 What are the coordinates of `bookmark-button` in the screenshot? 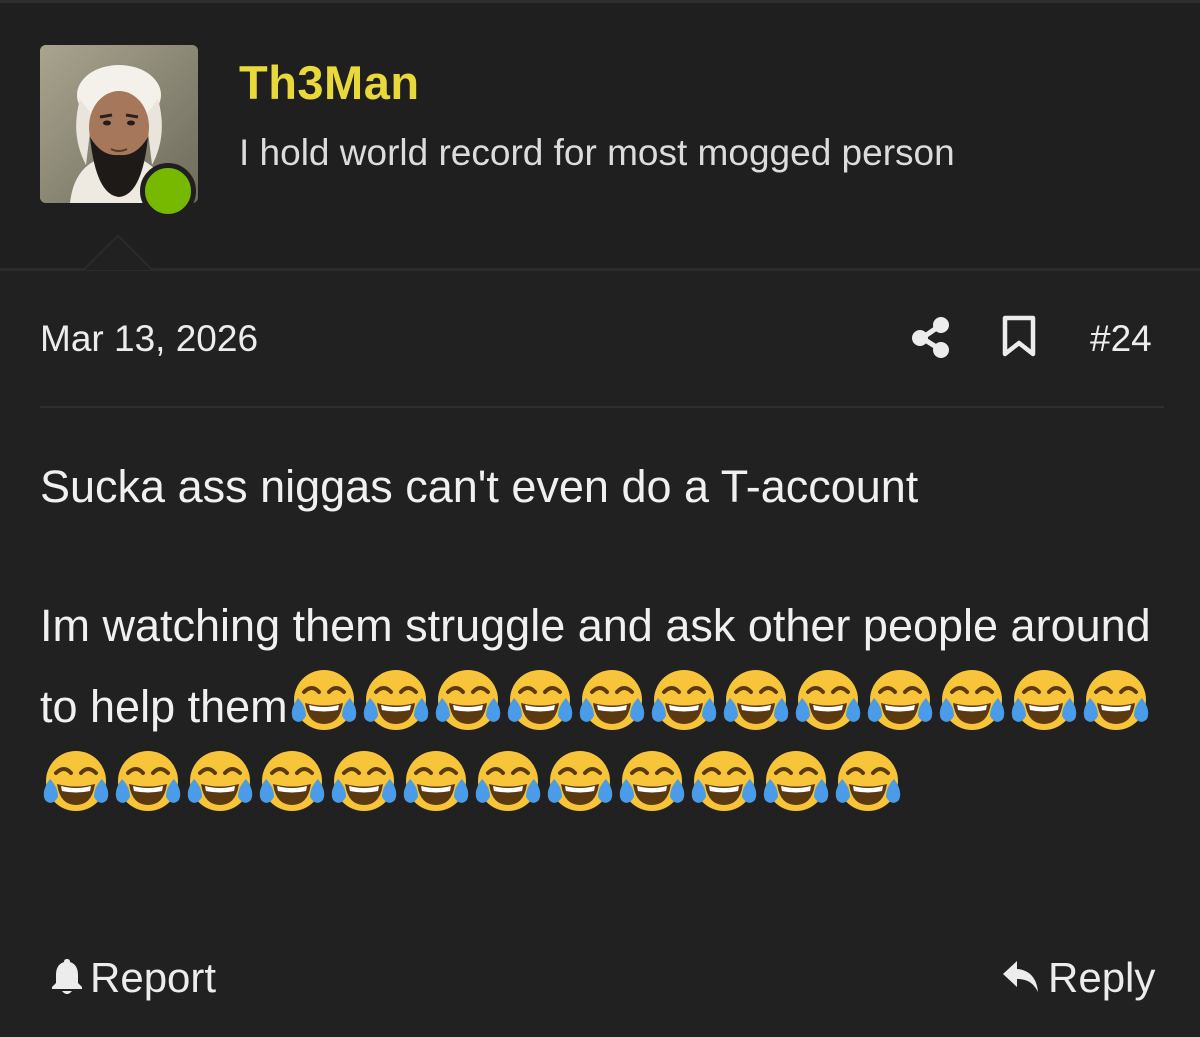 It's located at (1019, 336).